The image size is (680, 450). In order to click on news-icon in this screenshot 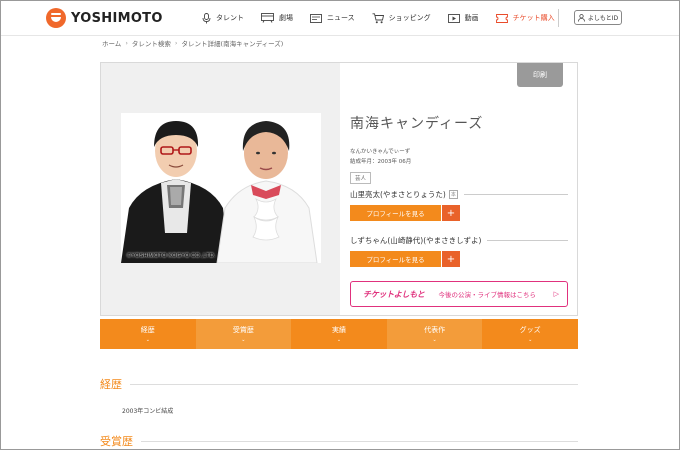, I will do `click(316, 18)`.